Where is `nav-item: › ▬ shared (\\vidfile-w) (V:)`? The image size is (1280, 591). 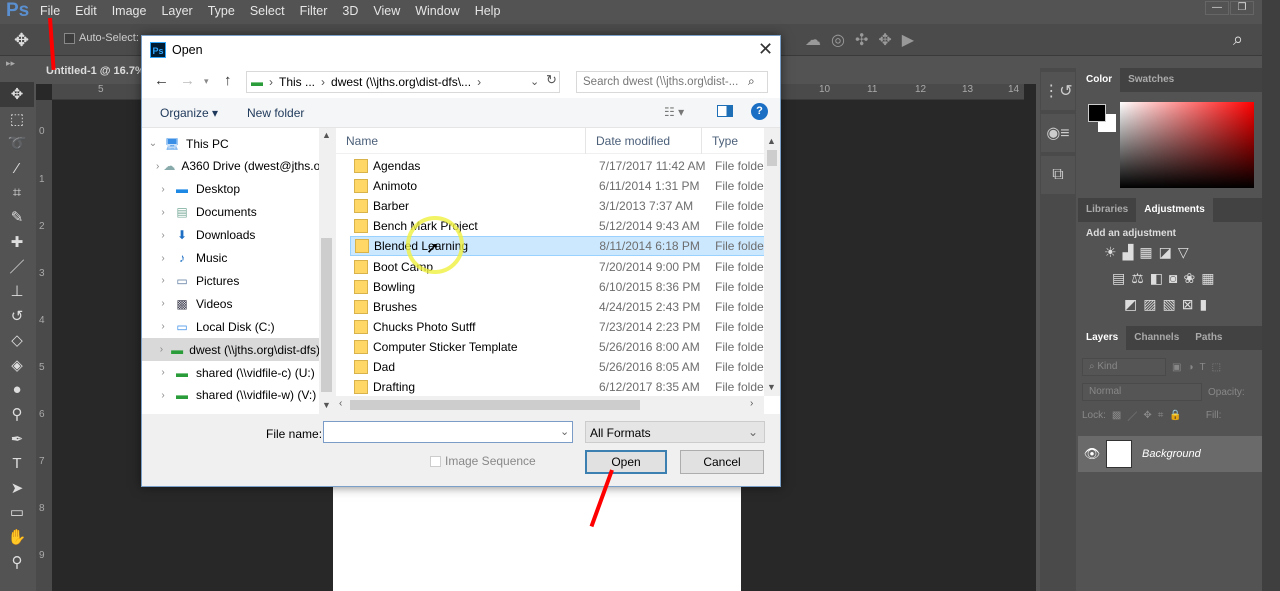
nav-item: › ▬ shared (\\vidfile-w) (V:) is located at coordinates (231, 395).